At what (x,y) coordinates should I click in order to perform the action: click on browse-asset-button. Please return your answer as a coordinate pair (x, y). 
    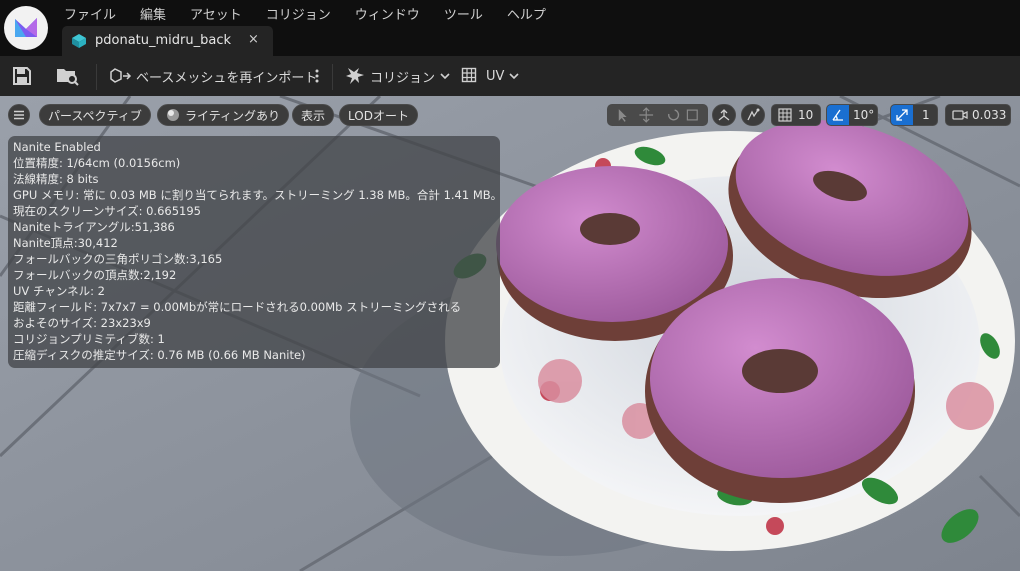
    Looking at the image, I should click on (68, 76).